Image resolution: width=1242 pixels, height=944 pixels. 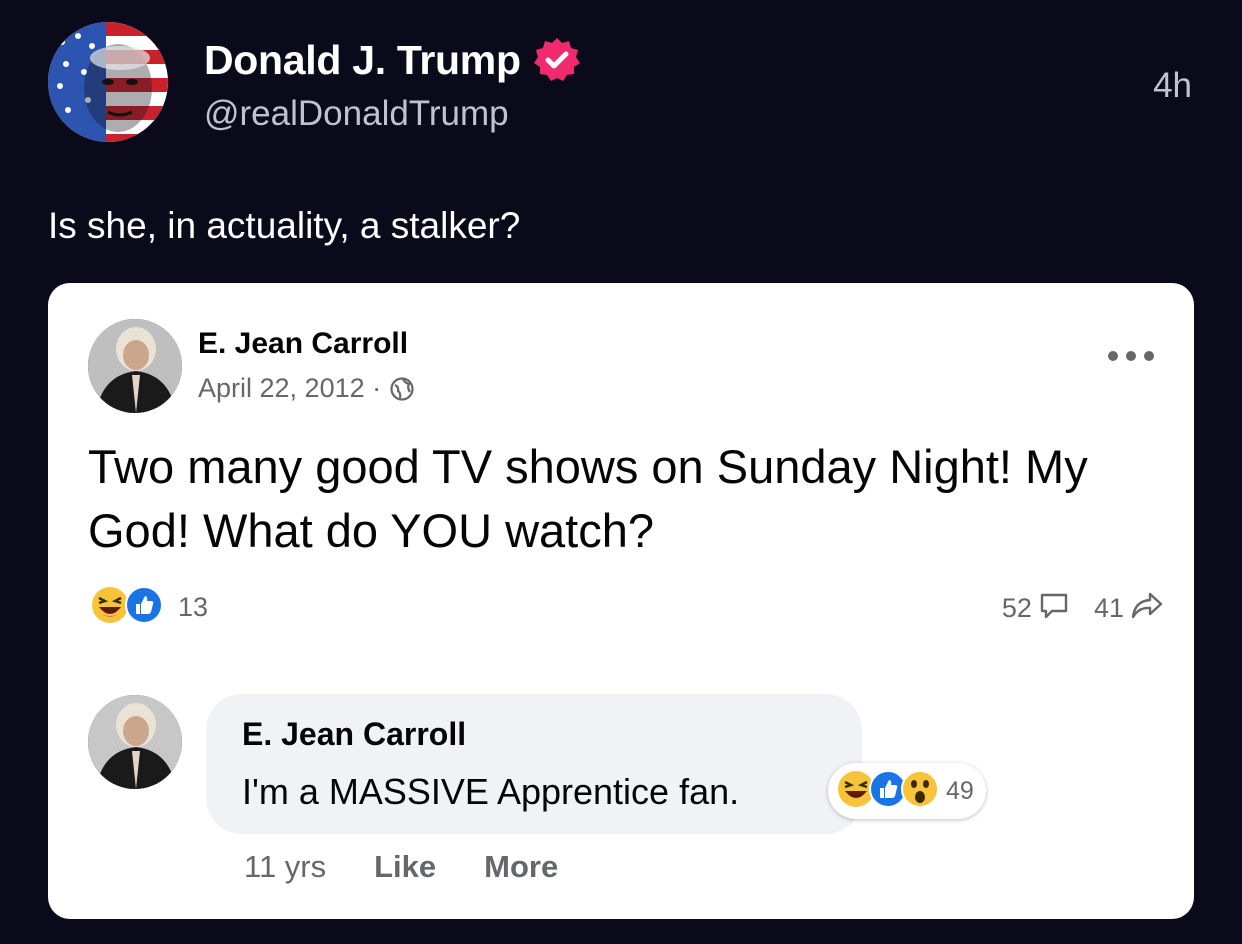 I want to click on comment-like-button: Like, so click(x=405, y=866).